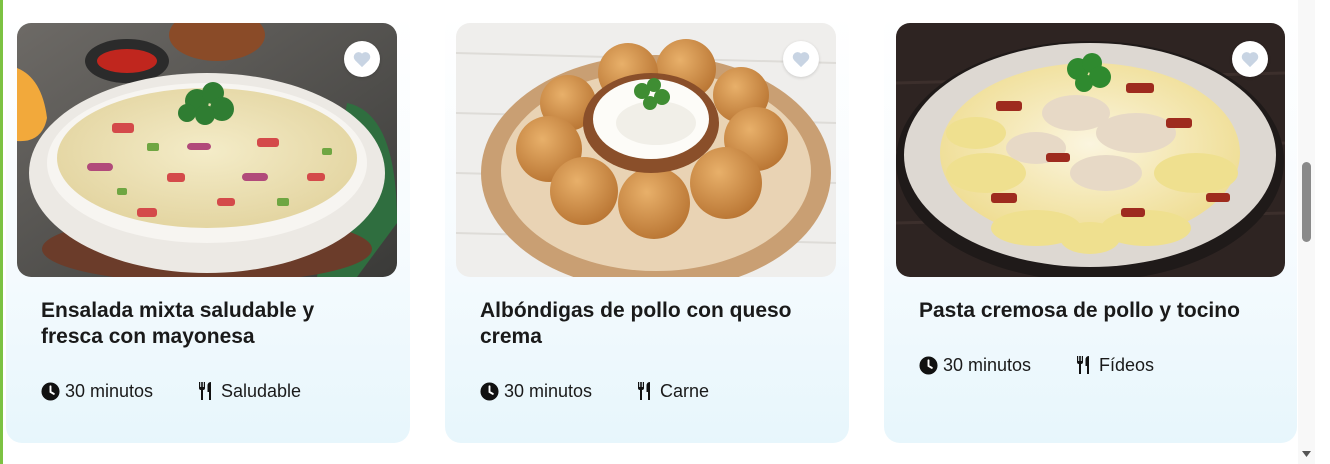 The width and height of the screenshot is (1330, 464). I want to click on recipe-category: Fídeos, so click(1115, 365).